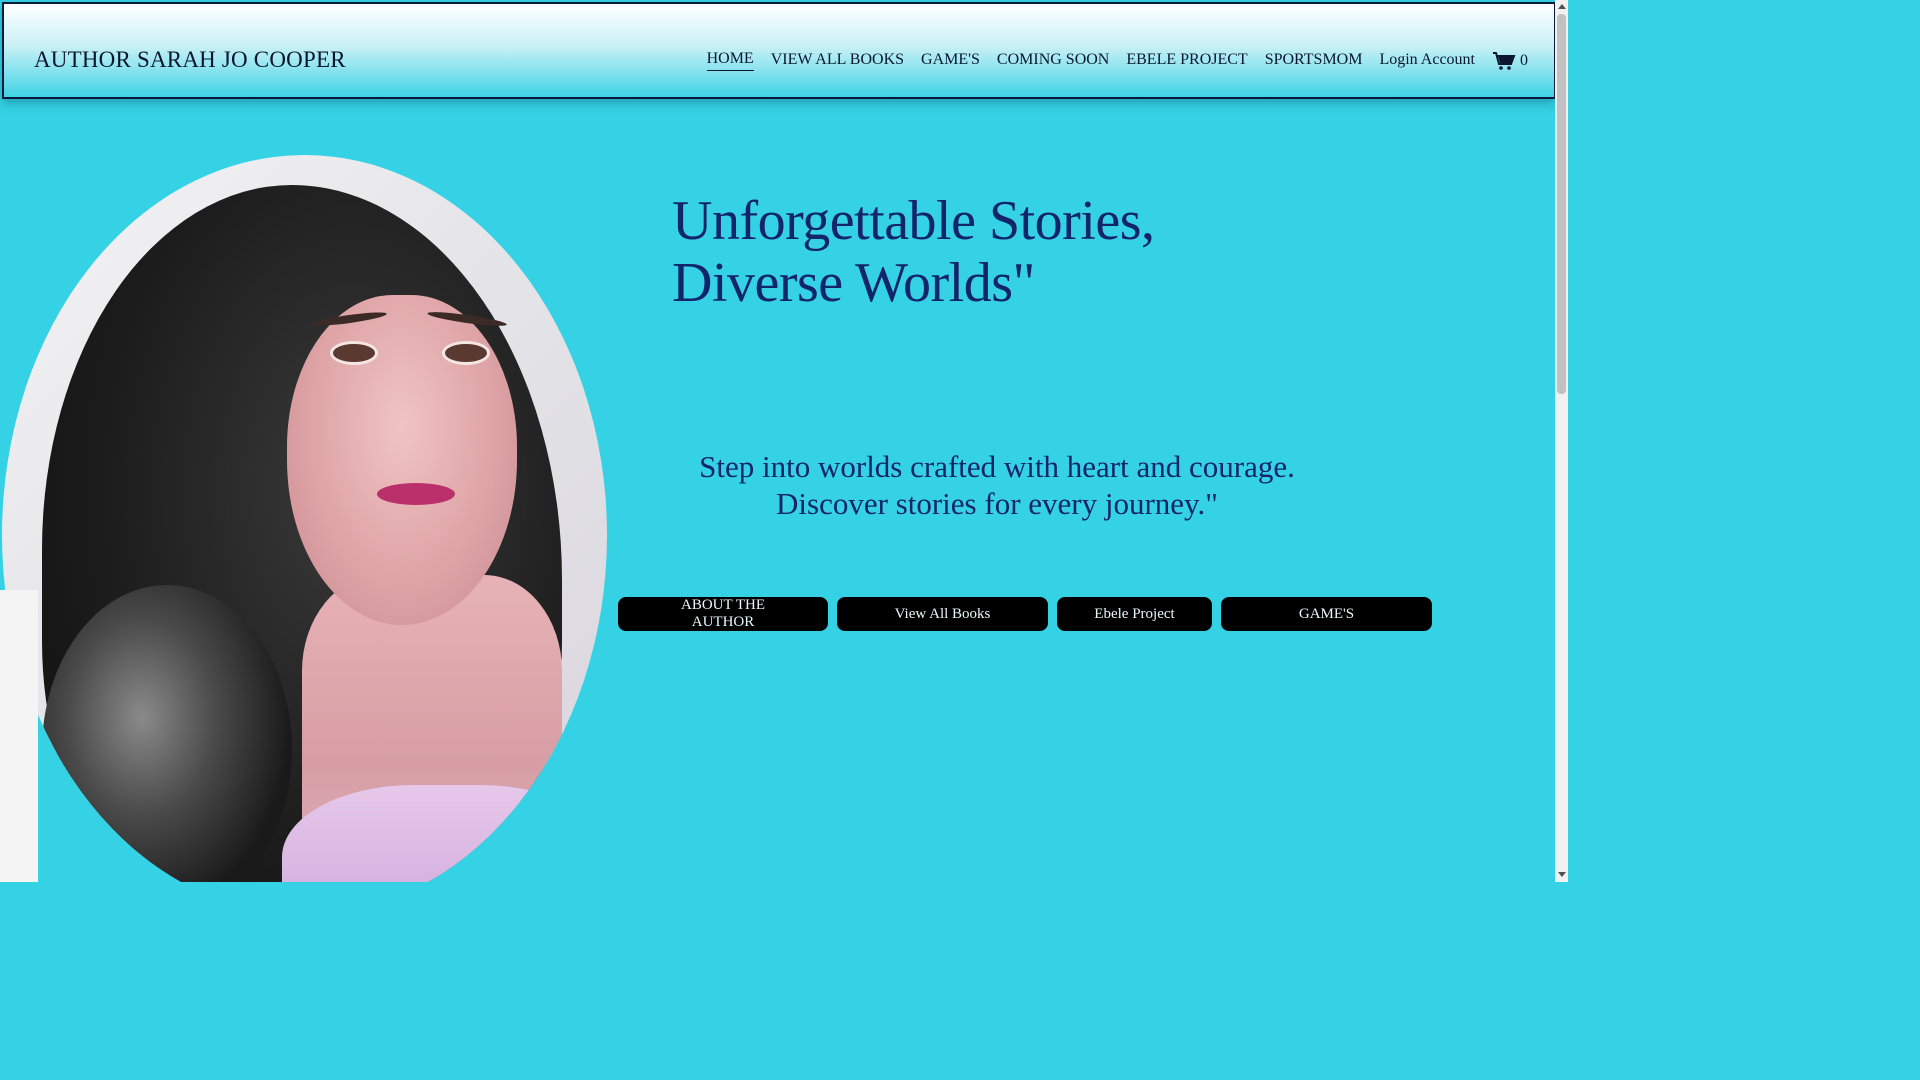 This screenshot has width=1920, height=1080. I want to click on vertical-scrollbar, so click(1561, 441).